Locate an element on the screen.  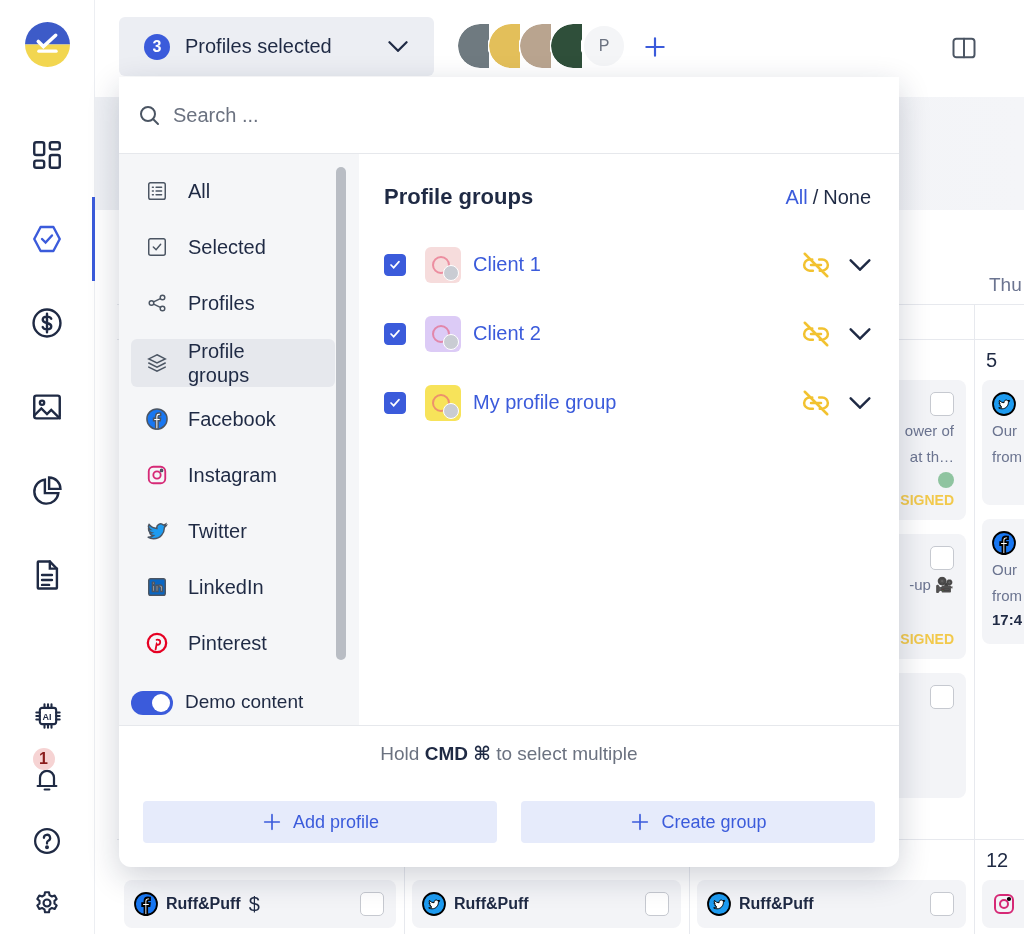
day-number: 12 is located at coordinates (997, 860).